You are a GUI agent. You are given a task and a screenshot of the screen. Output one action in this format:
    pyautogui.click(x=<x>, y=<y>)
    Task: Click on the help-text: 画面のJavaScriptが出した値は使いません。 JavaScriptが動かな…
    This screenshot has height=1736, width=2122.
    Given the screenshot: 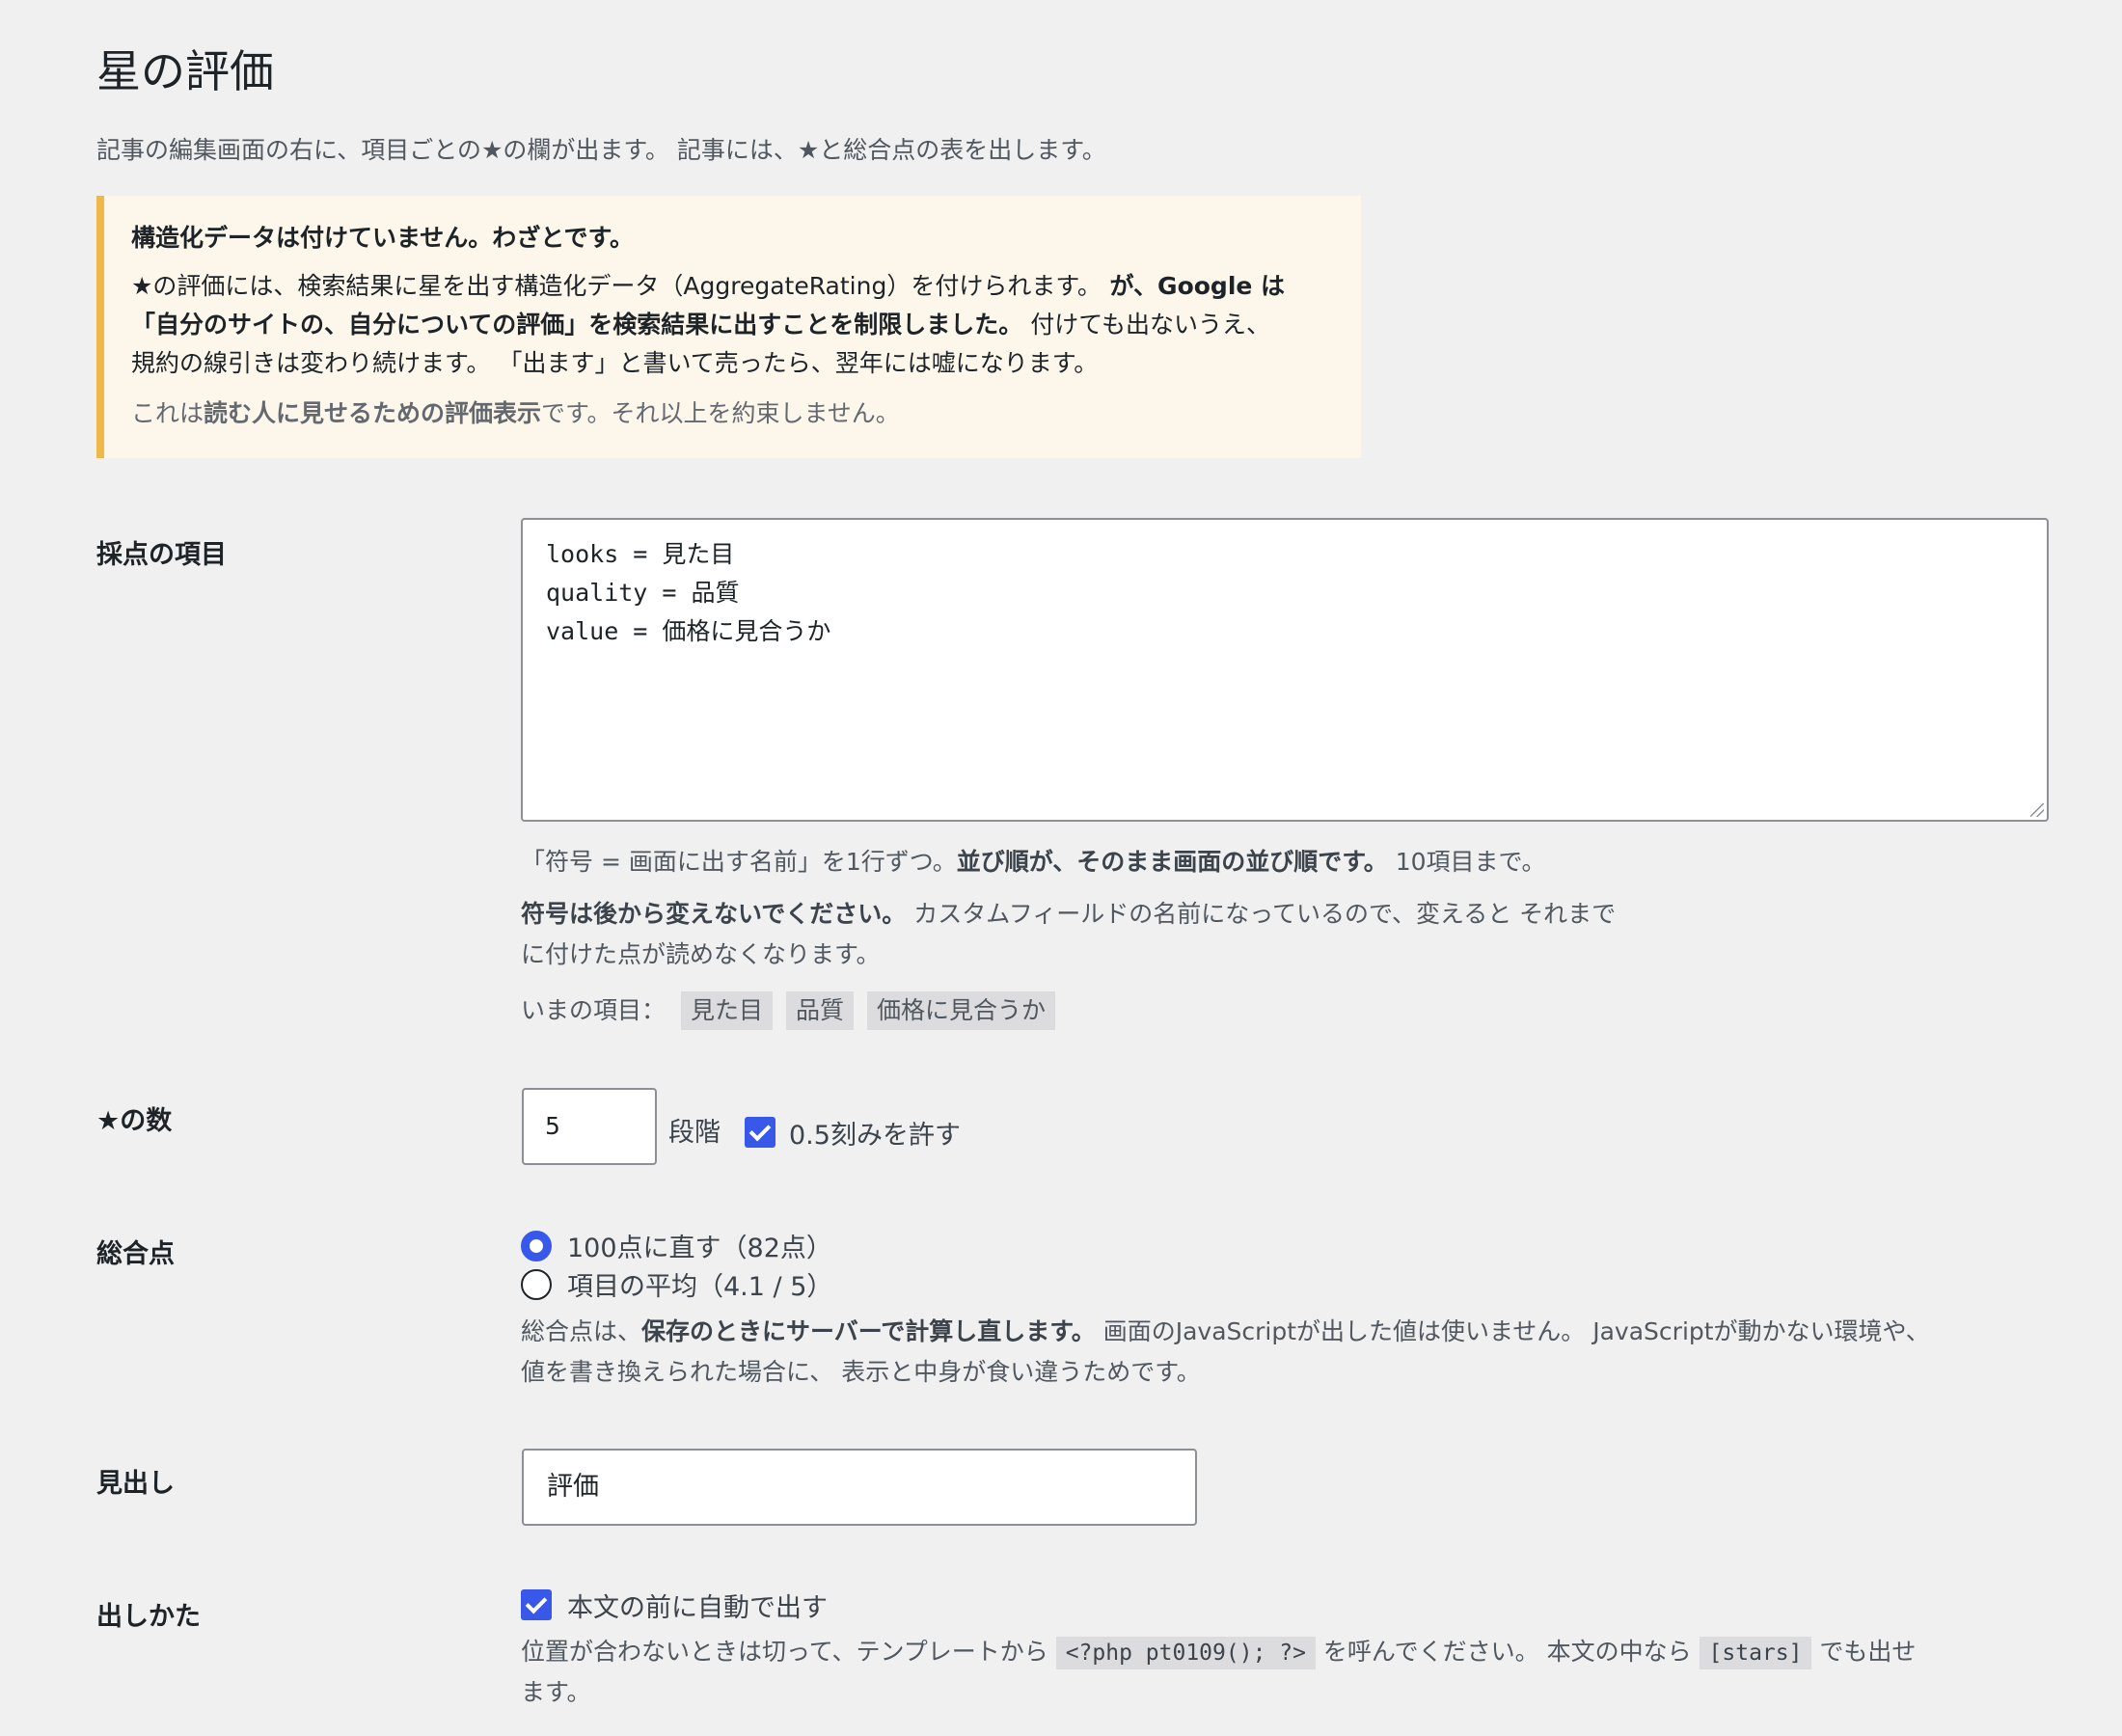 What is the action you would take?
    pyautogui.click(x=1513, y=1331)
    